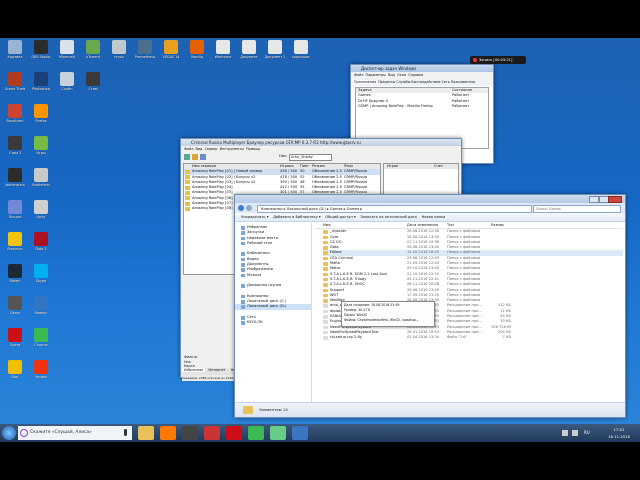  I want to click on tray-network-icon, so click(565, 433).